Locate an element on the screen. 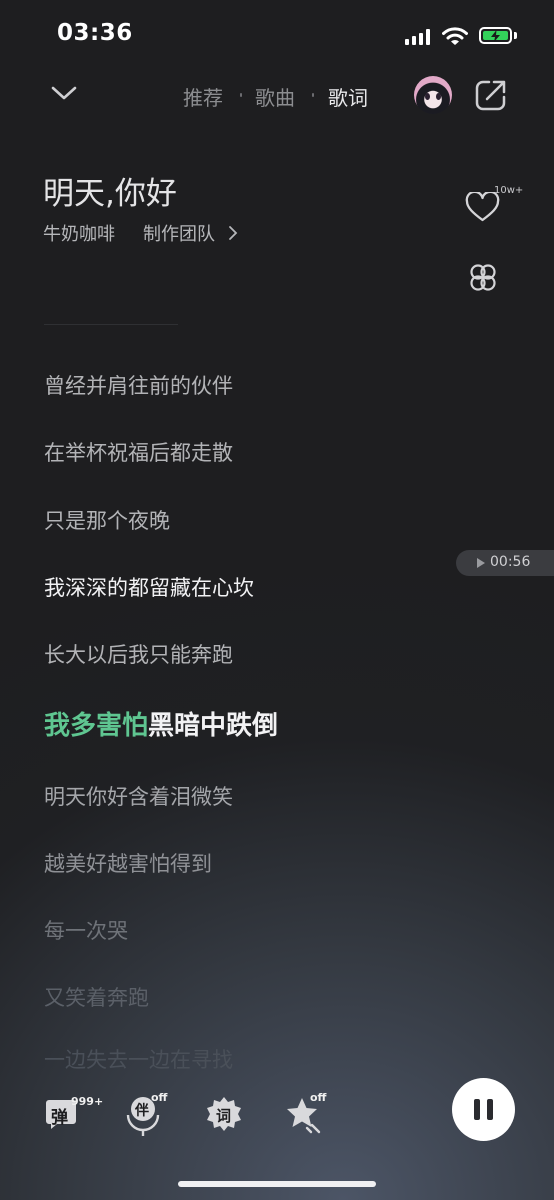 Image resolution: width=554 pixels, height=1200 pixels. danmaku-label: 弹 is located at coordinates (59, 1118).